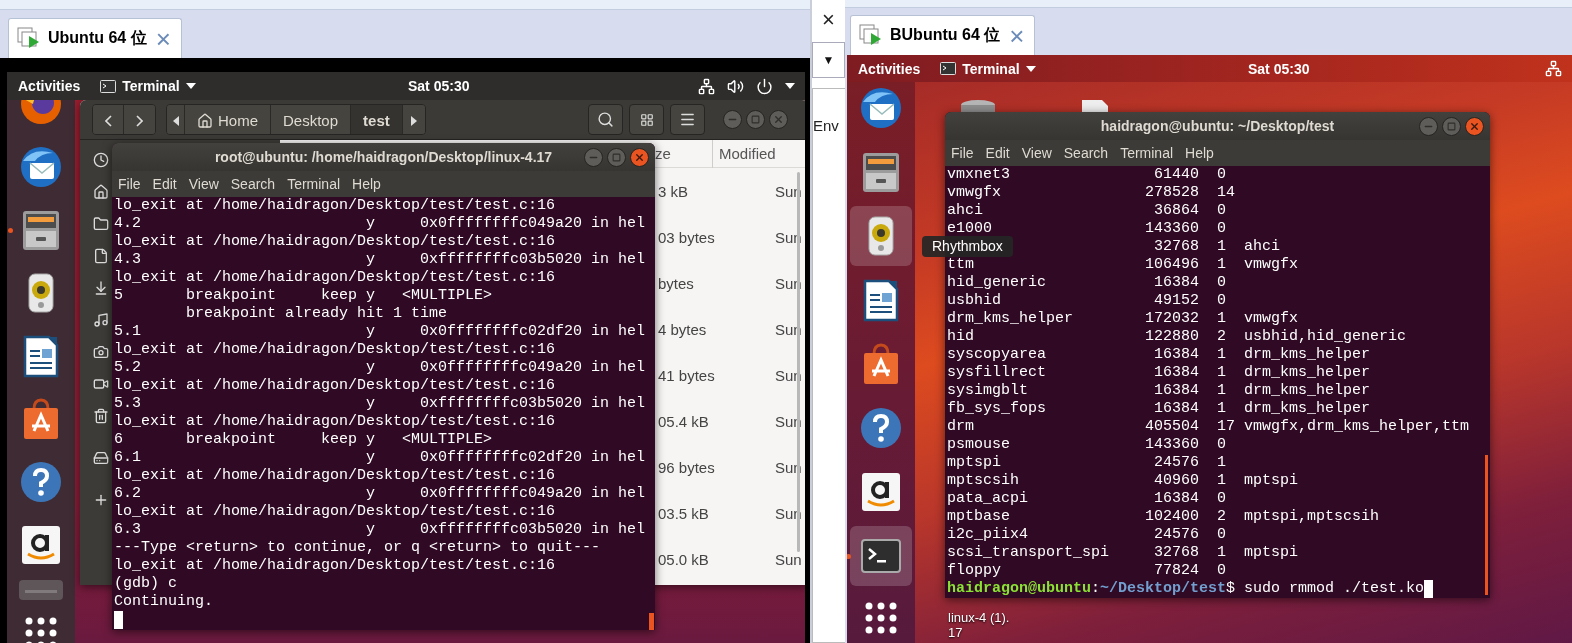  What do you see at coordinates (948, 68) in the screenshot?
I see `terminal-icon` at bounding box center [948, 68].